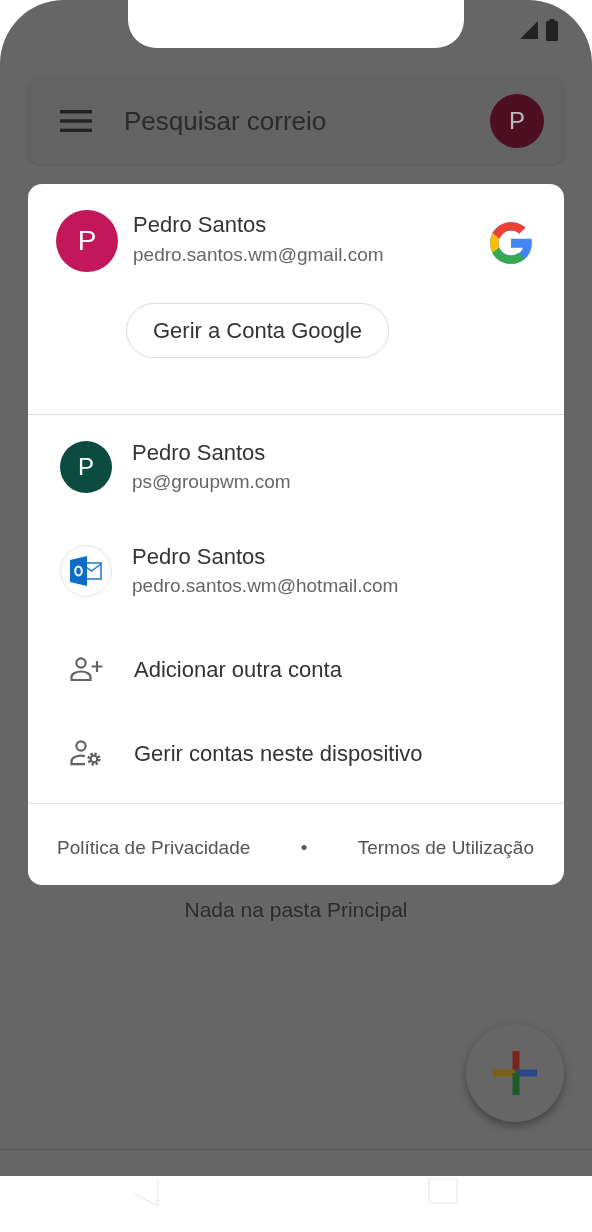  What do you see at coordinates (278, 753) in the screenshot?
I see `action-label: Gerir contas neste dispositivo` at bounding box center [278, 753].